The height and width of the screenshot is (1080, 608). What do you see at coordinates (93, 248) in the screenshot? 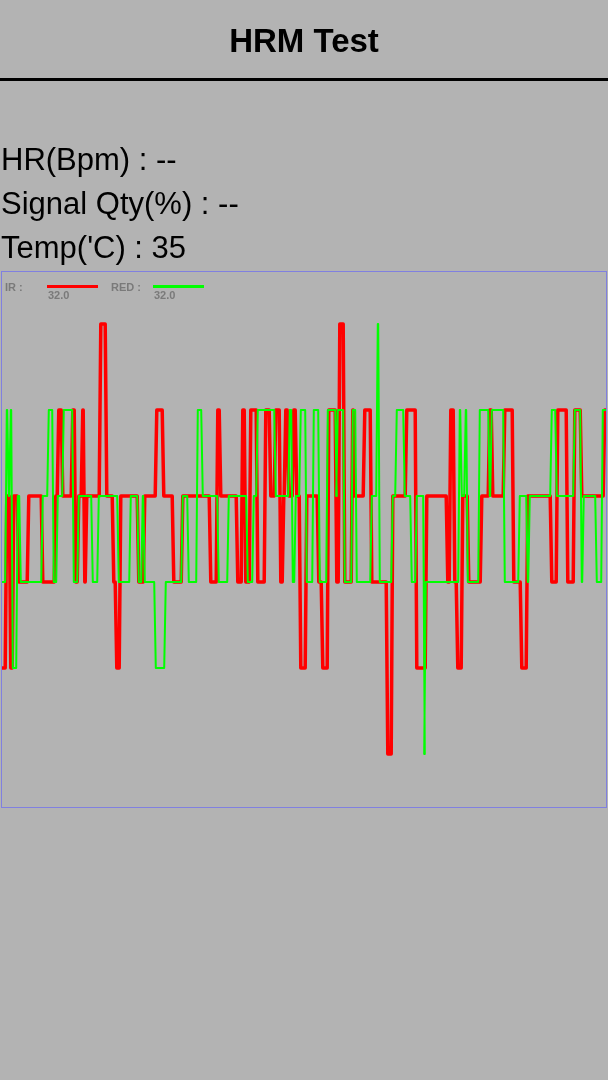
I see `reading-text: Temp('C) : 35` at bounding box center [93, 248].